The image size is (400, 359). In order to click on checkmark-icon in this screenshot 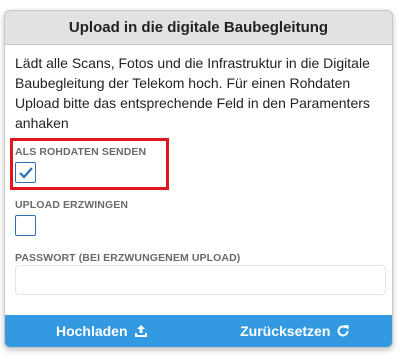, I will do `click(26, 173)`.